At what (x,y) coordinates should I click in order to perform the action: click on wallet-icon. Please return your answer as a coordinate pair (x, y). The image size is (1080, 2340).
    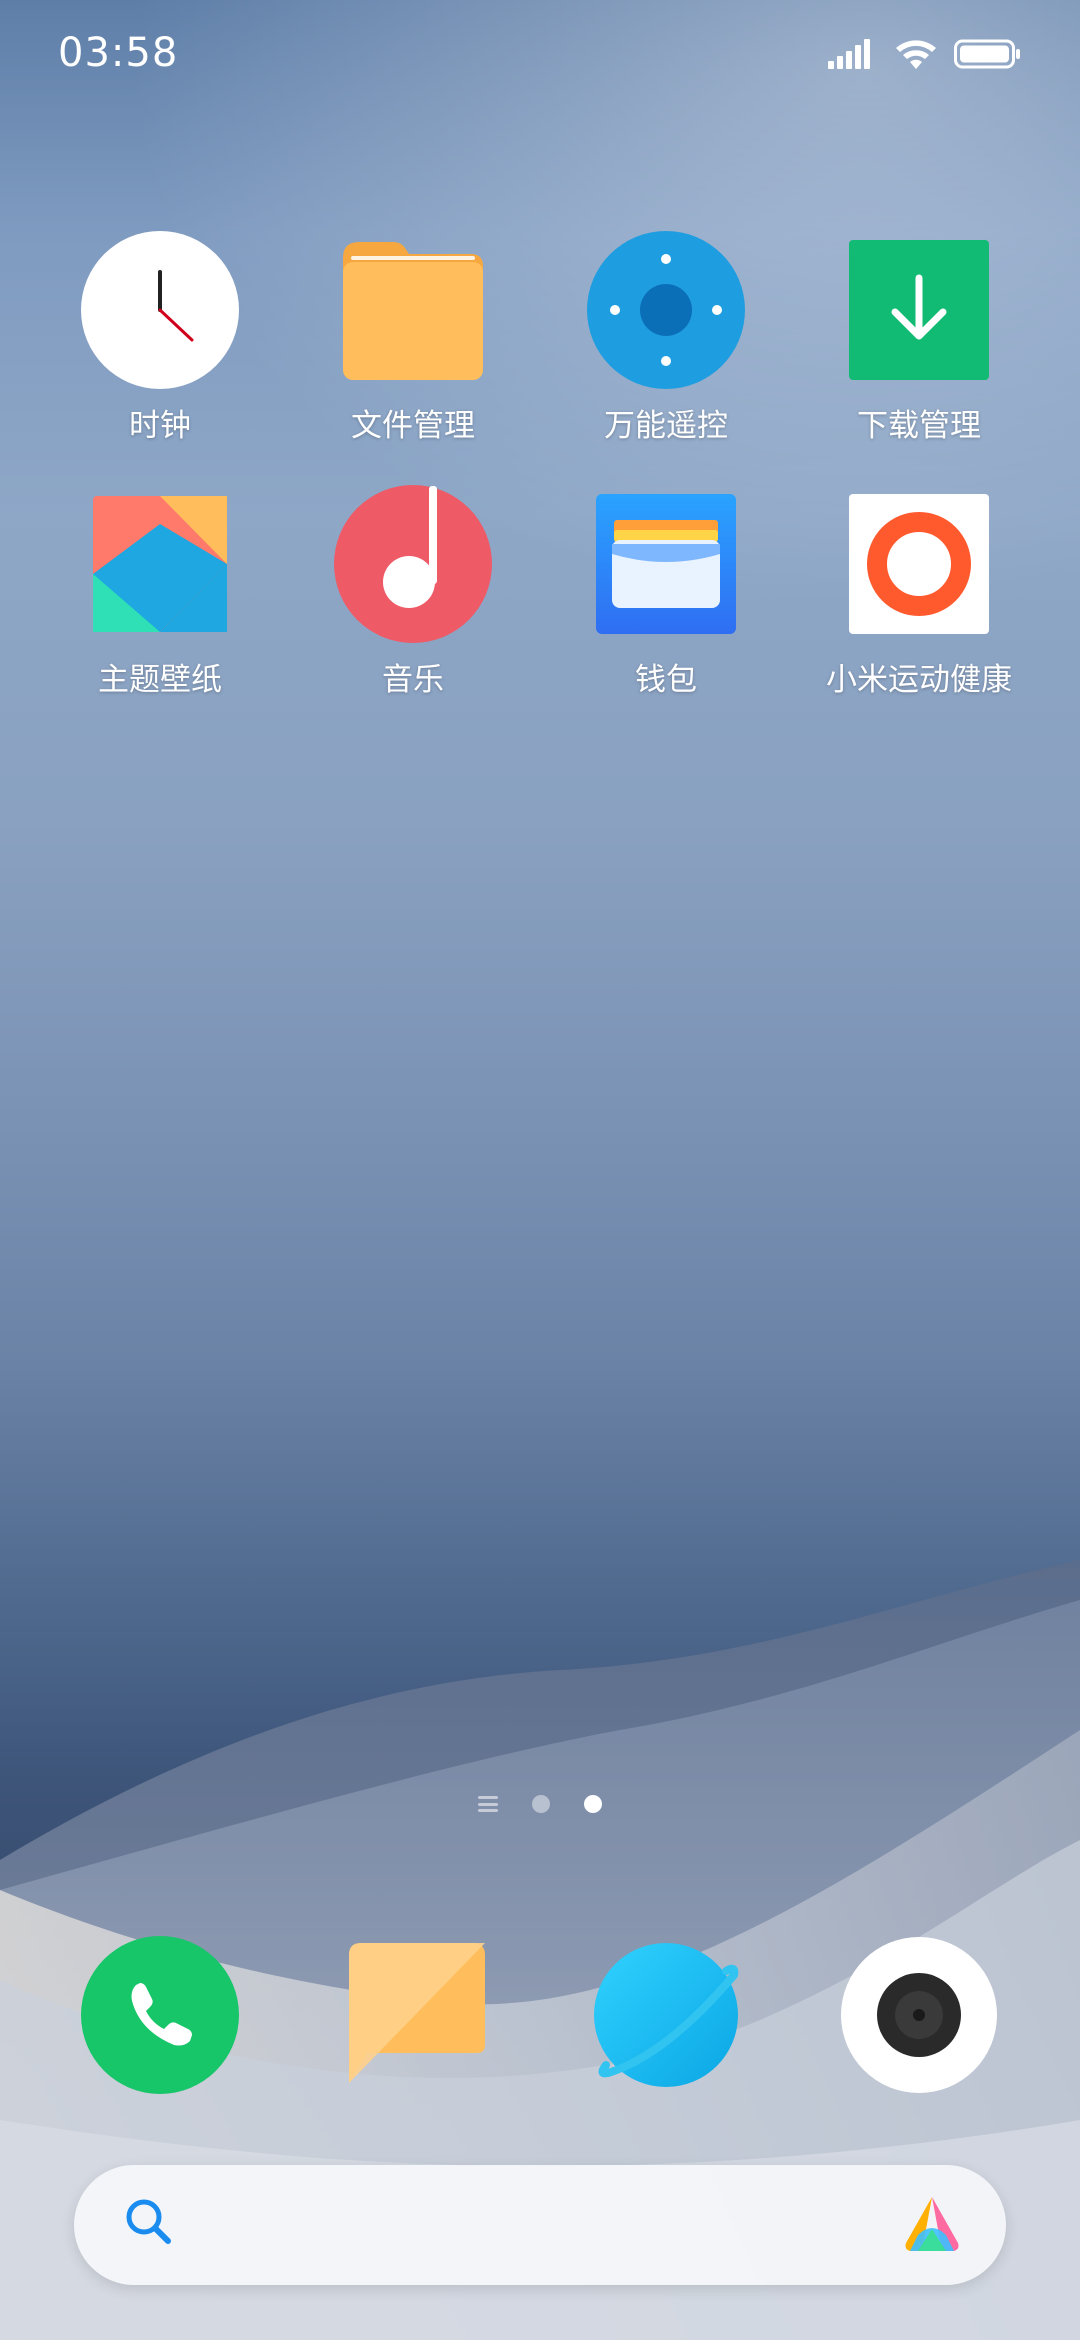
    Looking at the image, I should click on (666, 564).